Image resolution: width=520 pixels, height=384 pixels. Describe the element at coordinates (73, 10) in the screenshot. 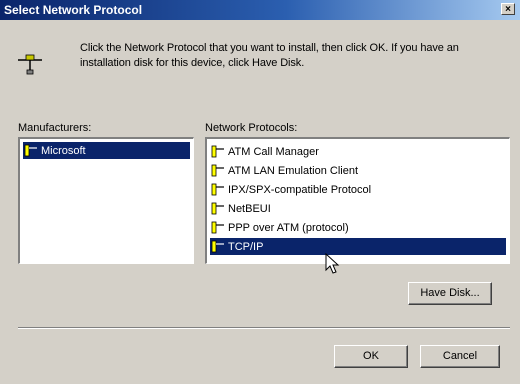

I see `window-title: Select Network Protocol` at that location.